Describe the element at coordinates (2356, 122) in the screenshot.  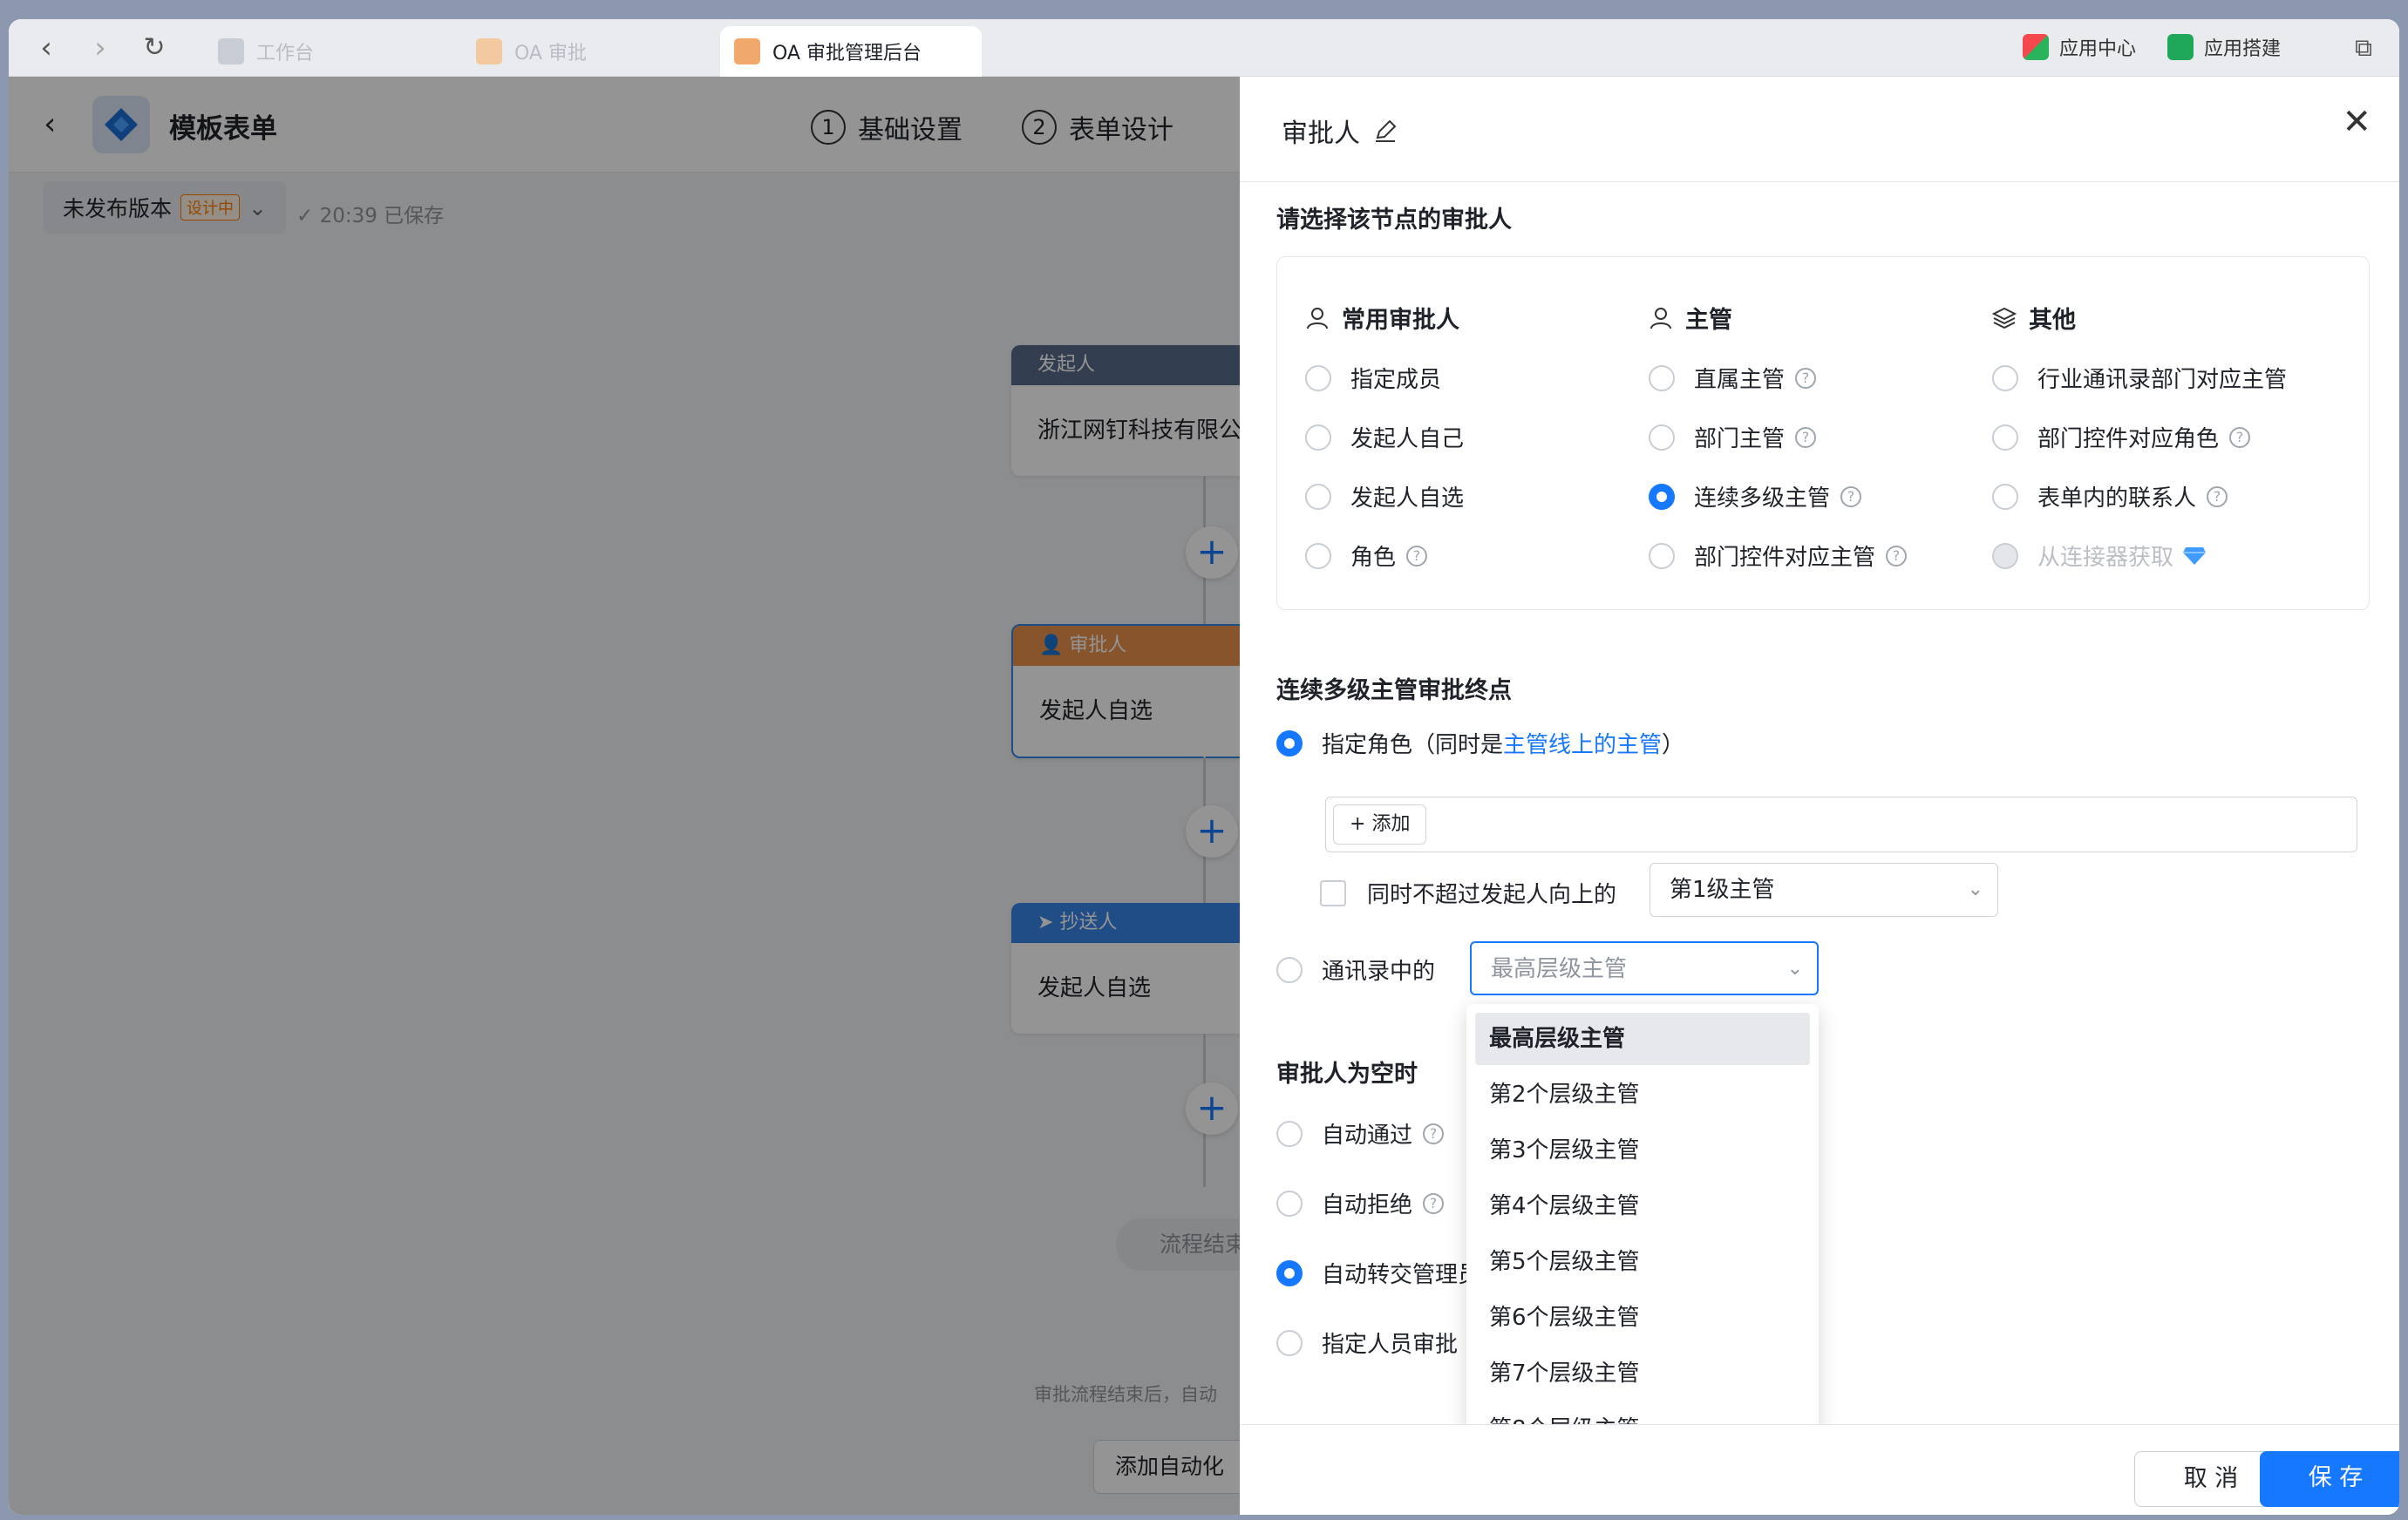
I see `close-icon: ✕` at that location.